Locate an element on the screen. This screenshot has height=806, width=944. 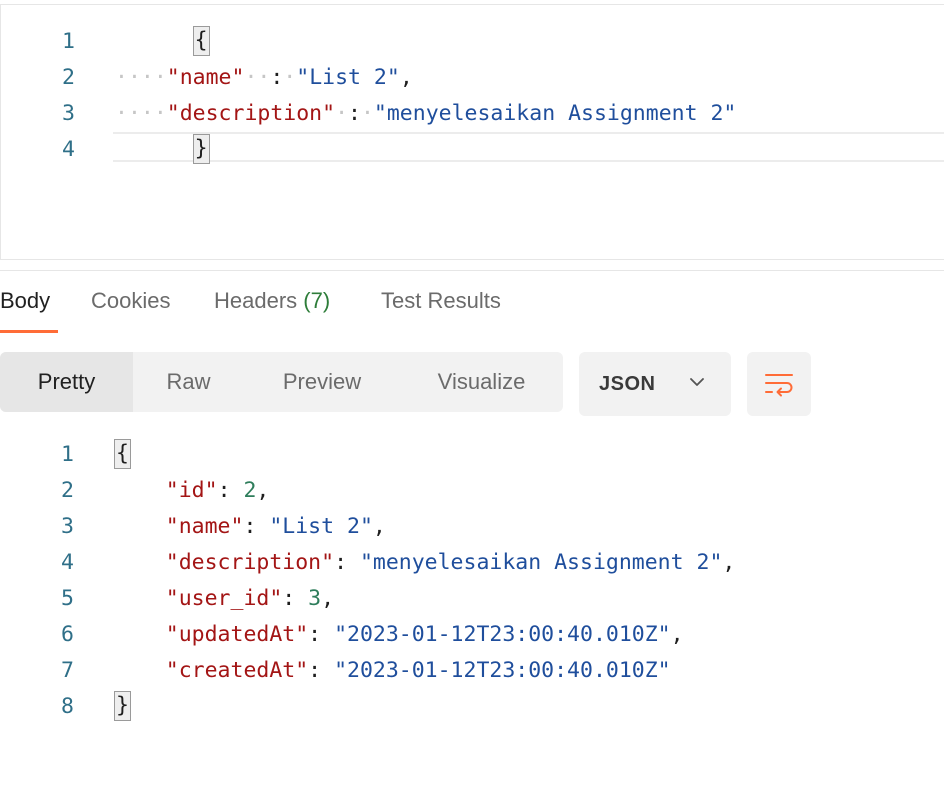
active-line-highlight is located at coordinates (528, 147).